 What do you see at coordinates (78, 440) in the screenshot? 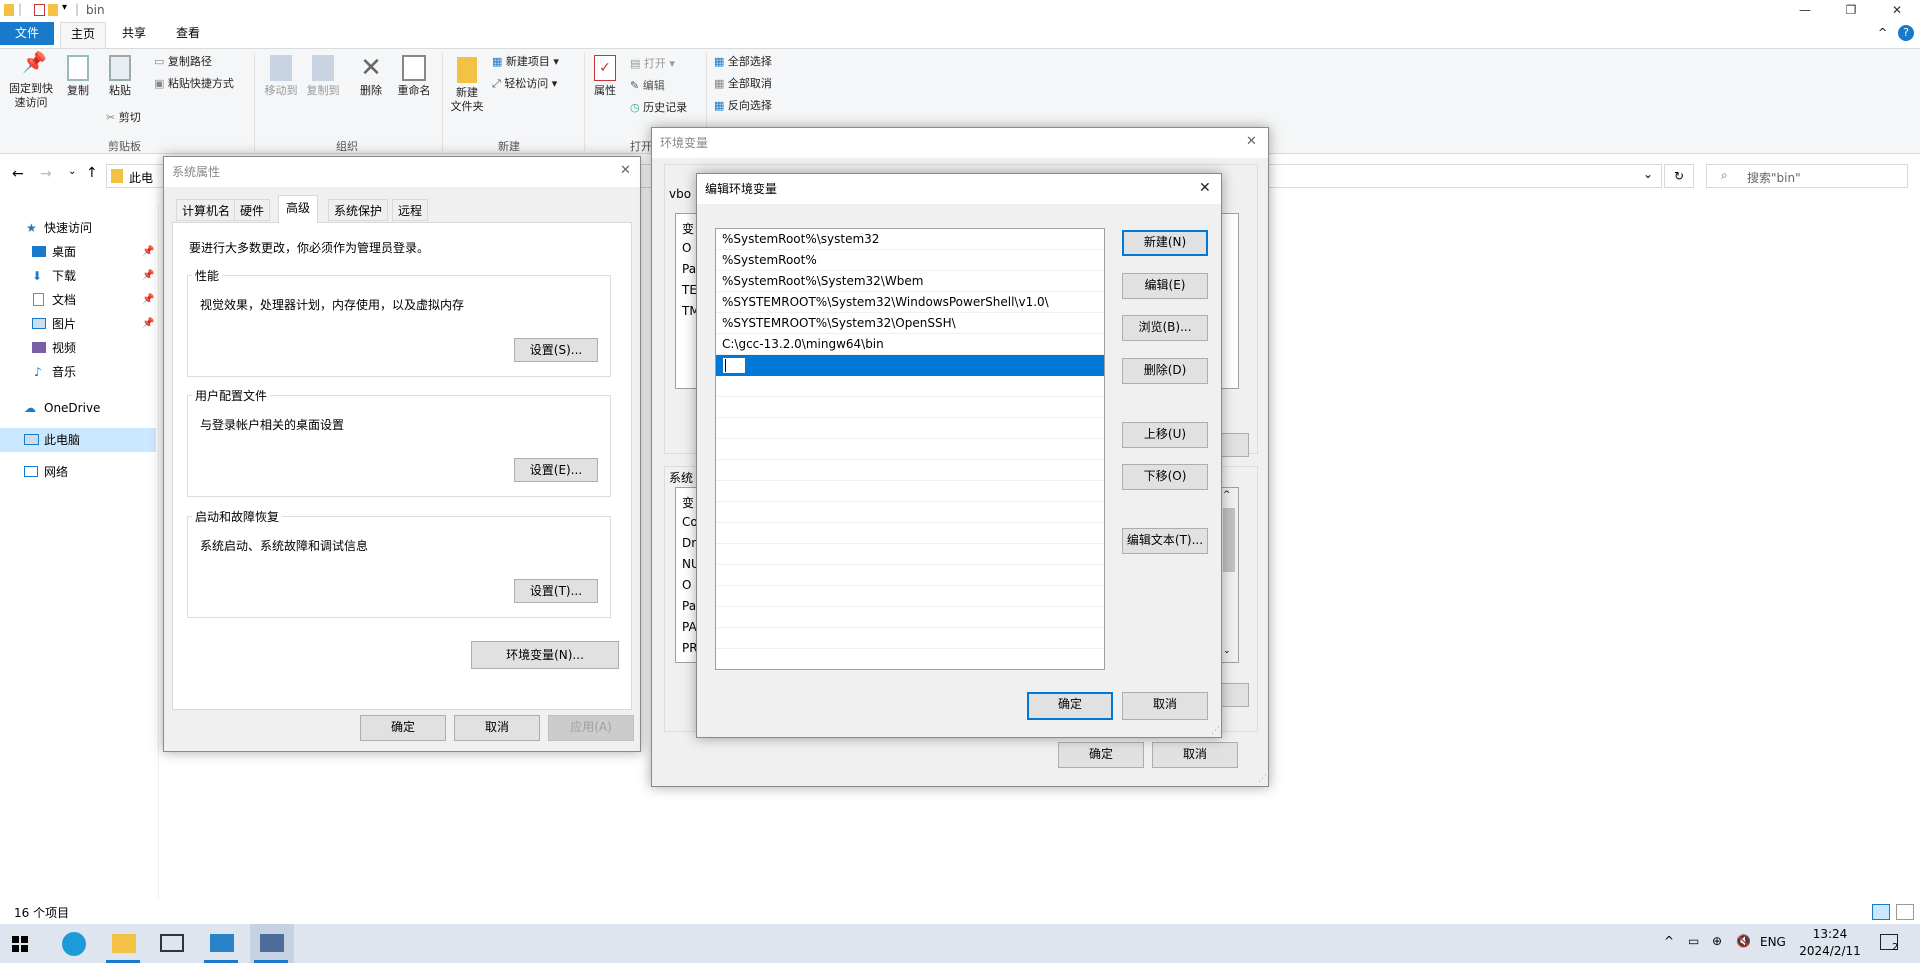
I see `nav-item-this-pc: 此电脑` at bounding box center [78, 440].